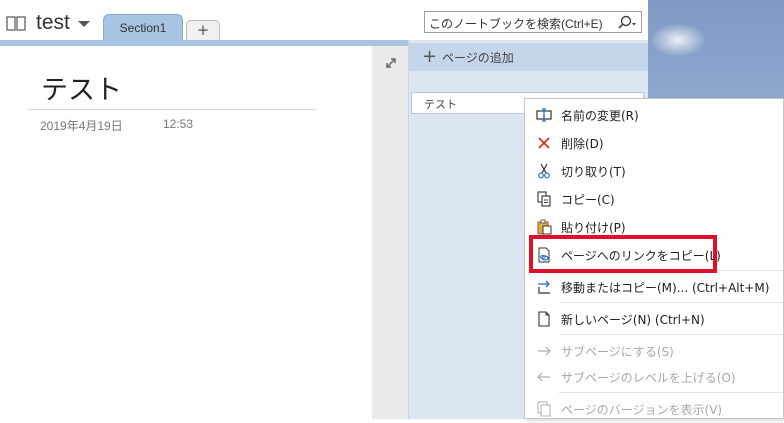  Describe the element at coordinates (143, 27) in the screenshot. I see `tab-section1: Section1` at that location.